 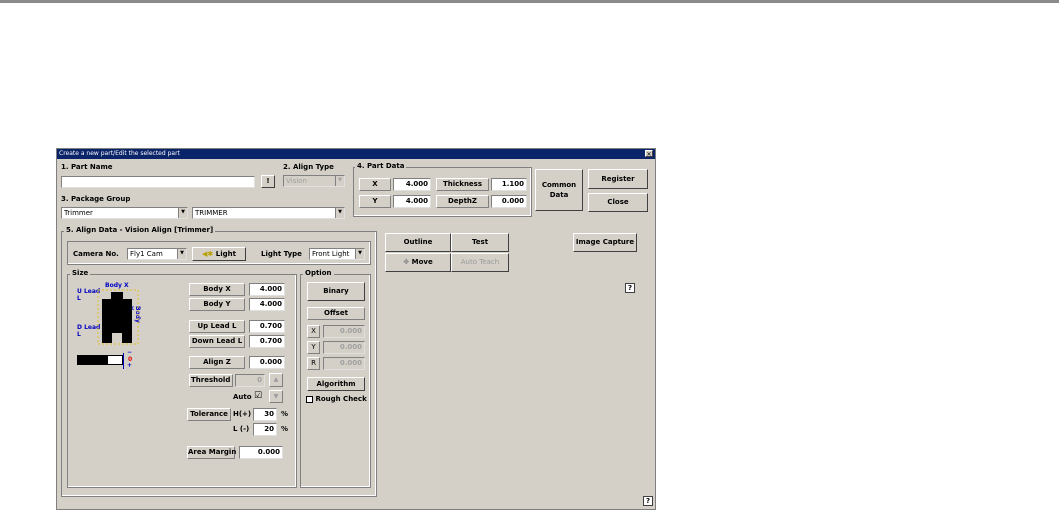 What do you see at coordinates (267, 341) in the screenshot?
I see `down-lead-input: 0.700` at bounding box center [267, 341].